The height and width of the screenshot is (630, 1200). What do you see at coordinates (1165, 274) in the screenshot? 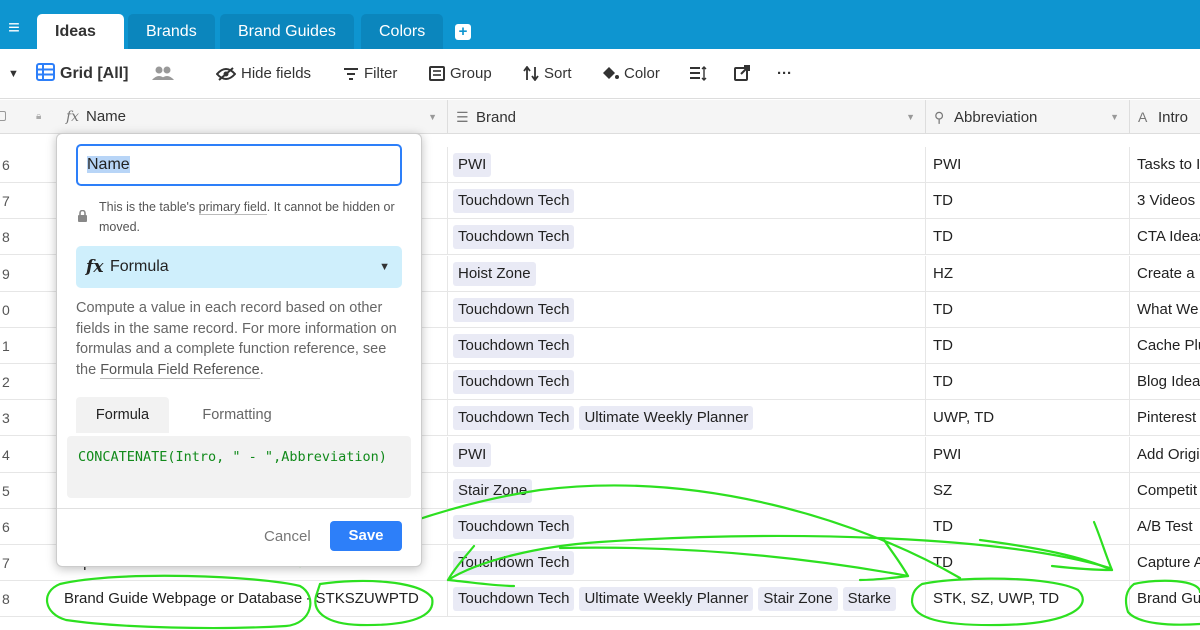
I see `cell-intro: Create a` at bounding box center [1165, 274].